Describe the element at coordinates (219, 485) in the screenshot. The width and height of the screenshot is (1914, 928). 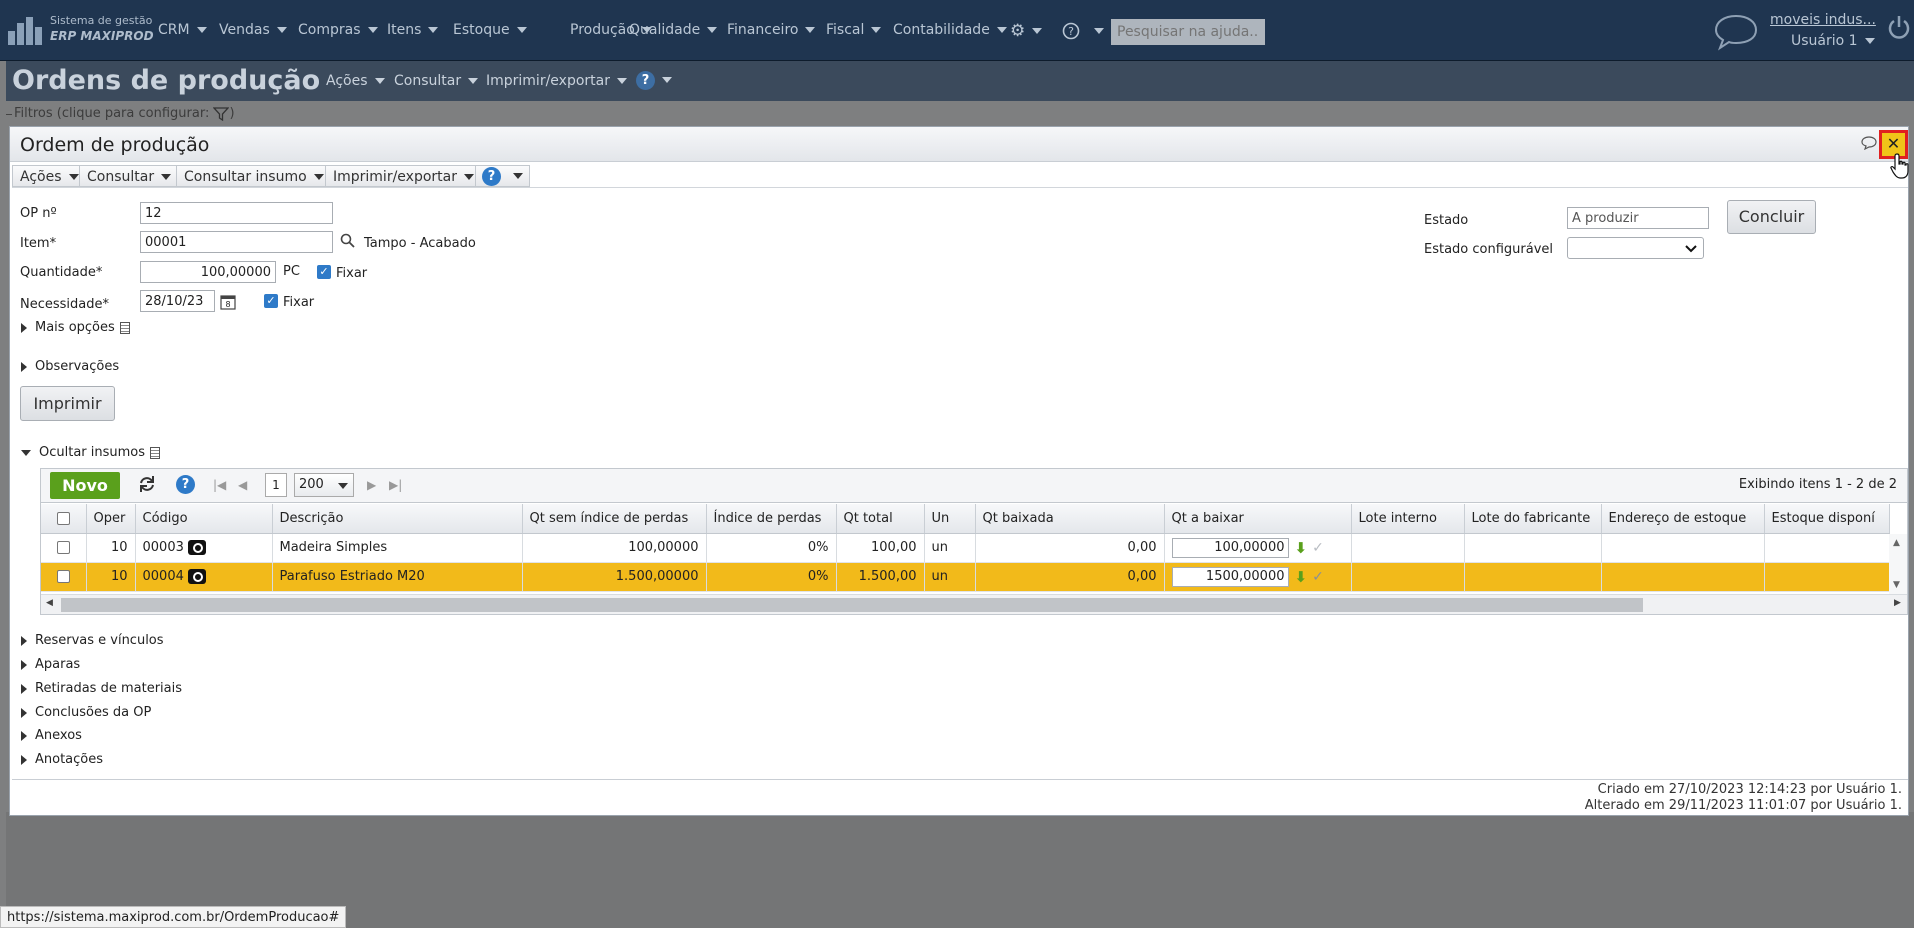
I see `first-page-icon: |◀` at that location.